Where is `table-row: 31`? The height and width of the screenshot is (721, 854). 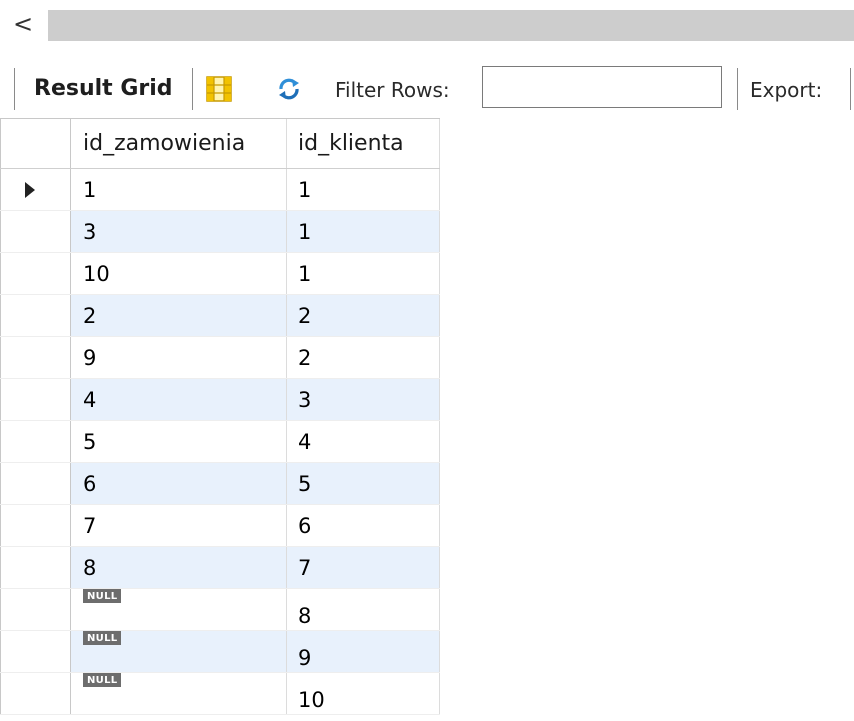 table-row: 31 is located at coordinates (220, 232).